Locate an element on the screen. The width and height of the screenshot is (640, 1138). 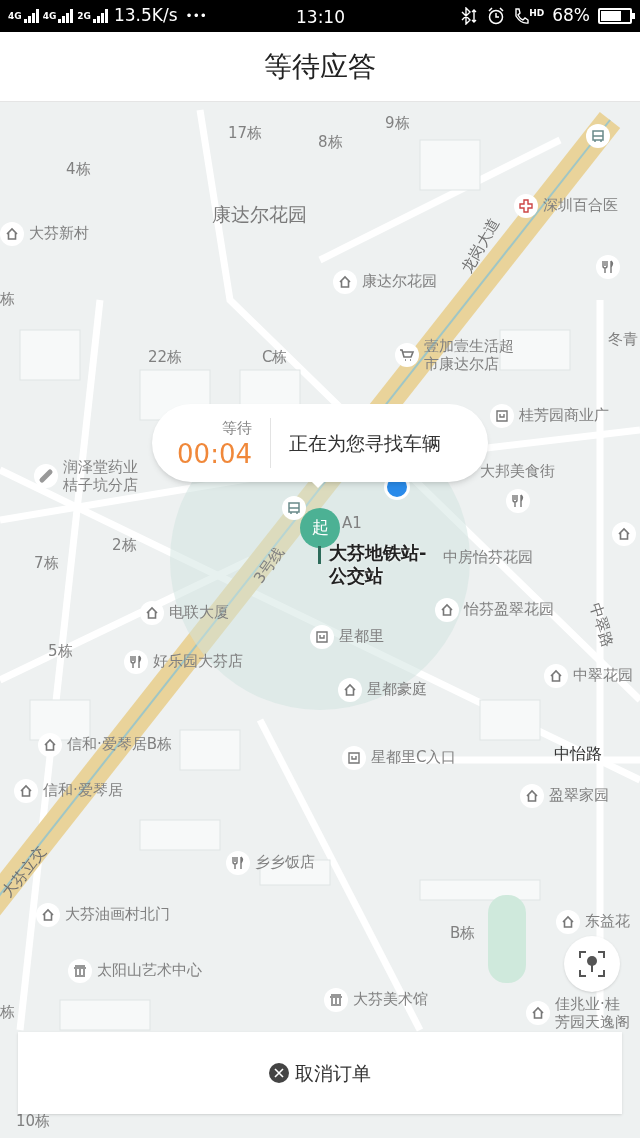
road-label: 龙岗大道 is located at coordinates (481, 245).